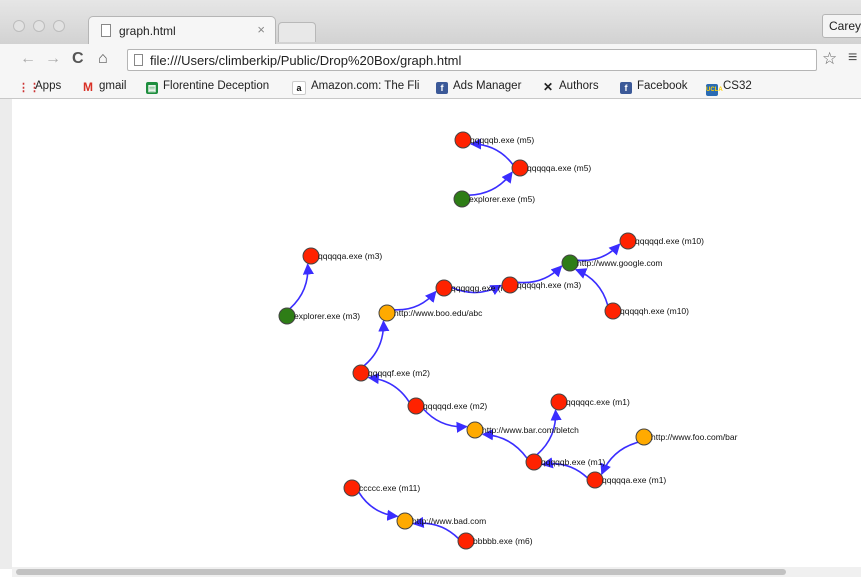  Describe the element at coordinates (530, 430) in the screenshot. I see `graph-node-label: http://www.bar.com/bletch` at that location.